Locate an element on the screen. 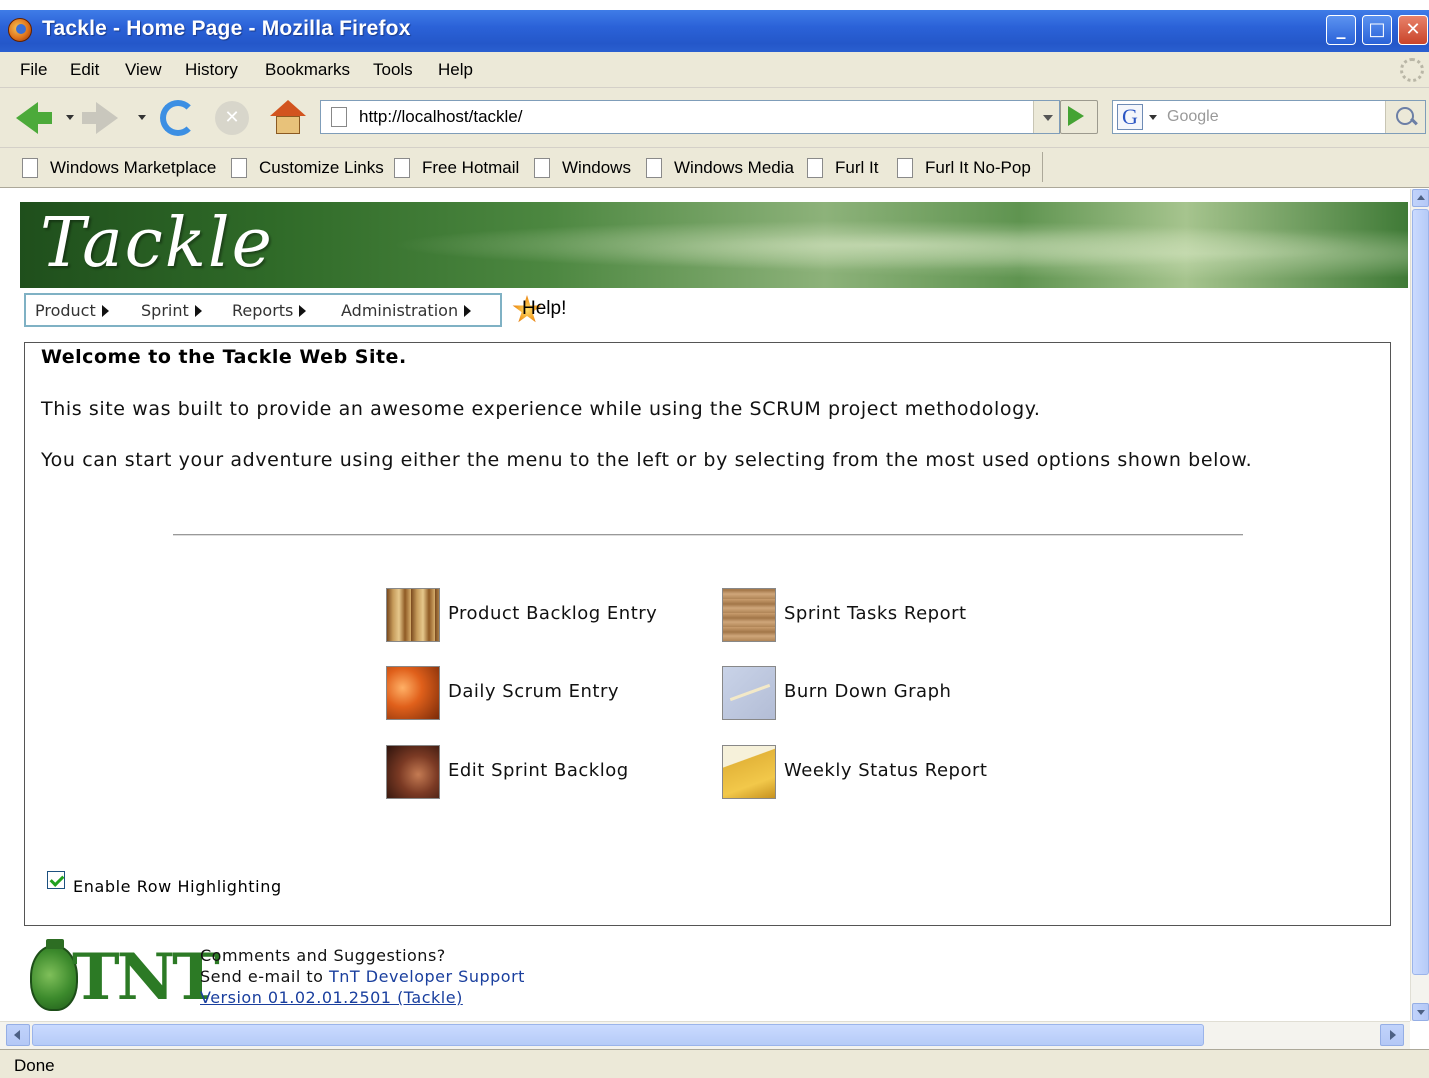 This screenshot has width=1429, height=1078. forward-arrow-icon is located at coordinates (100, 118).